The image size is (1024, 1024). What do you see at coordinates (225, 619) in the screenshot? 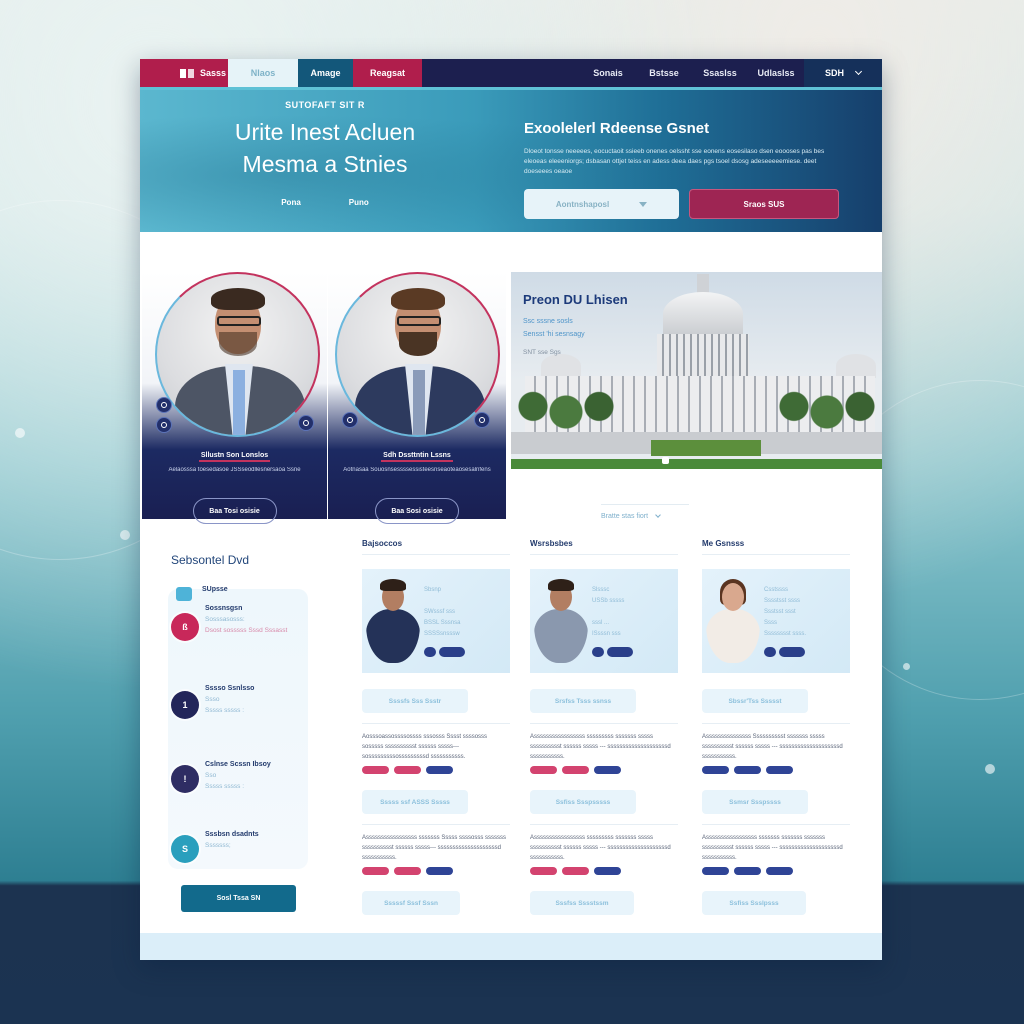
I see `item-line: Sosssasosss:` at bounding box center [225, 619].